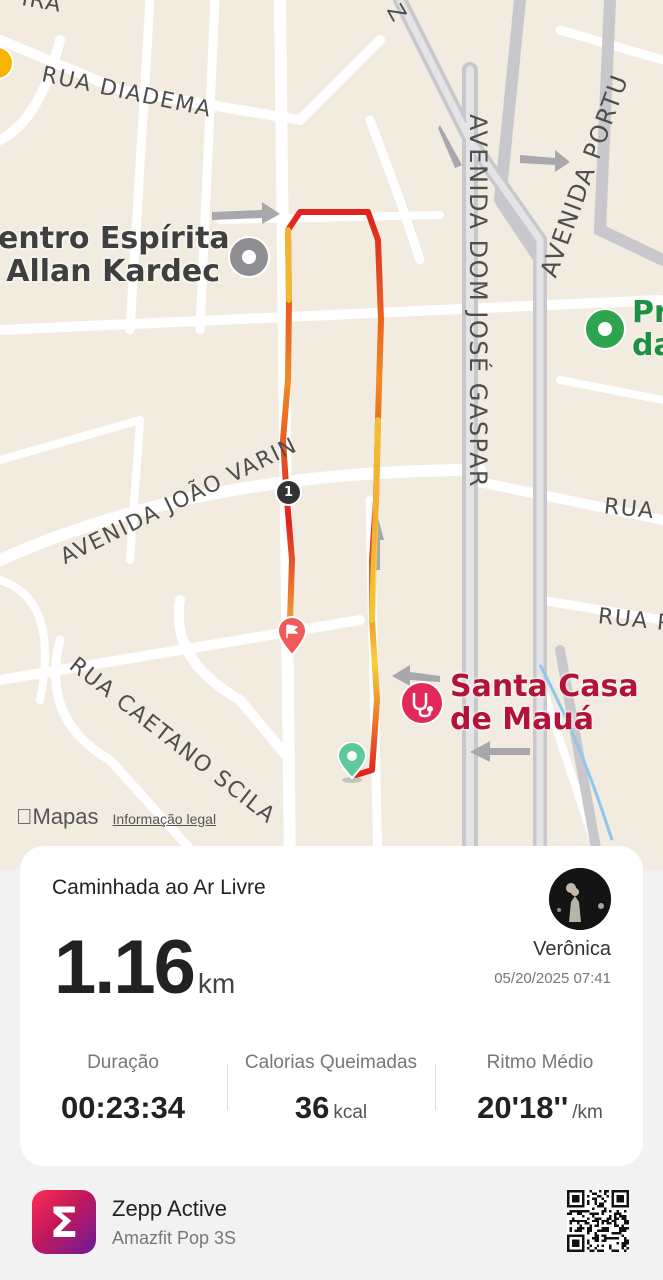 This screenshot has width=663, height=1280. I want to click on stat-number: 00:23:34, so click(123, 1107).